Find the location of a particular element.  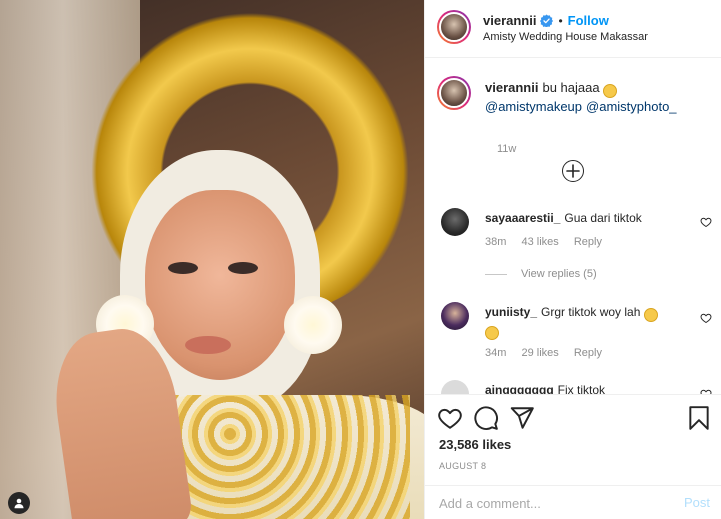

follow-button: Follow is located at coordinates (588, 20).